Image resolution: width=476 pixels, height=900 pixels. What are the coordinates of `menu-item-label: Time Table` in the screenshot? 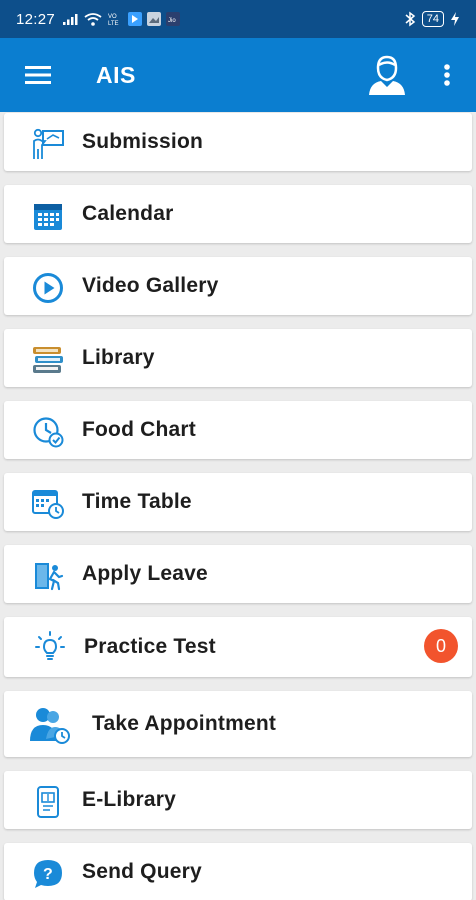 It's located at (137, 501).